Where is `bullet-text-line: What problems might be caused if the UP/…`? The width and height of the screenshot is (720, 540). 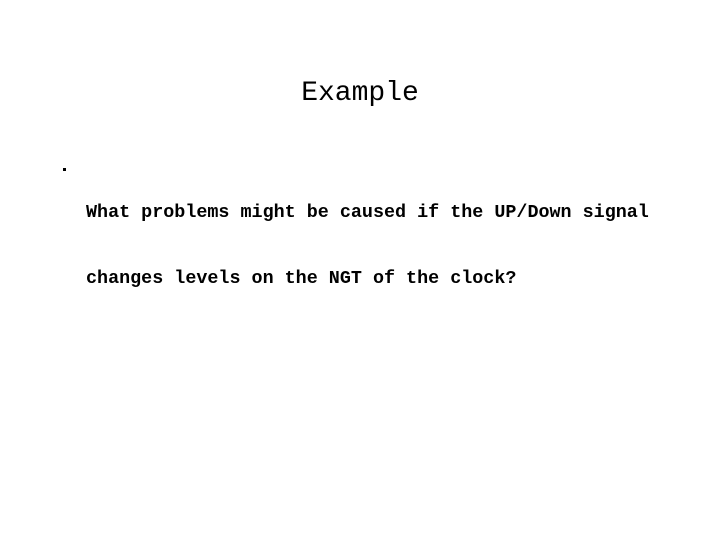
bullet-text-line: What problems might be caused if the UP/… is located at coordinates (367, 212).